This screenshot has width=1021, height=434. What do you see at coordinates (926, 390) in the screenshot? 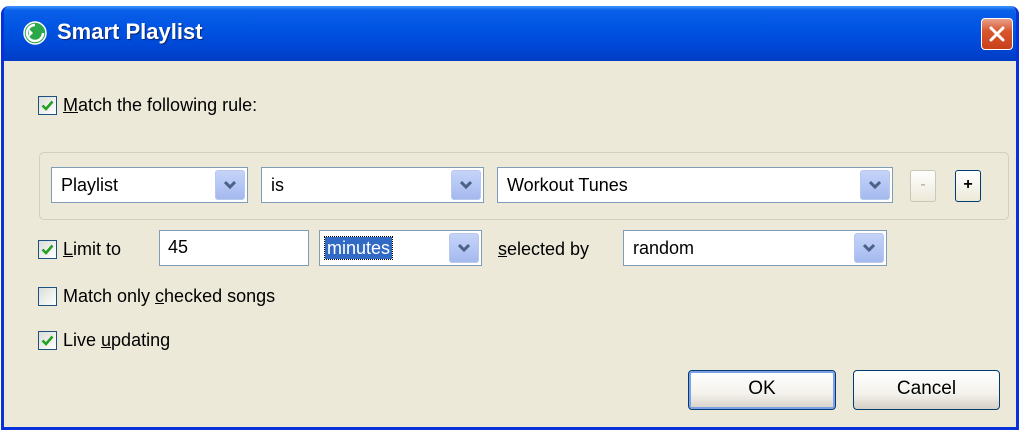
I see `cancel-button: Cancel` at bounding box center [926, 390].